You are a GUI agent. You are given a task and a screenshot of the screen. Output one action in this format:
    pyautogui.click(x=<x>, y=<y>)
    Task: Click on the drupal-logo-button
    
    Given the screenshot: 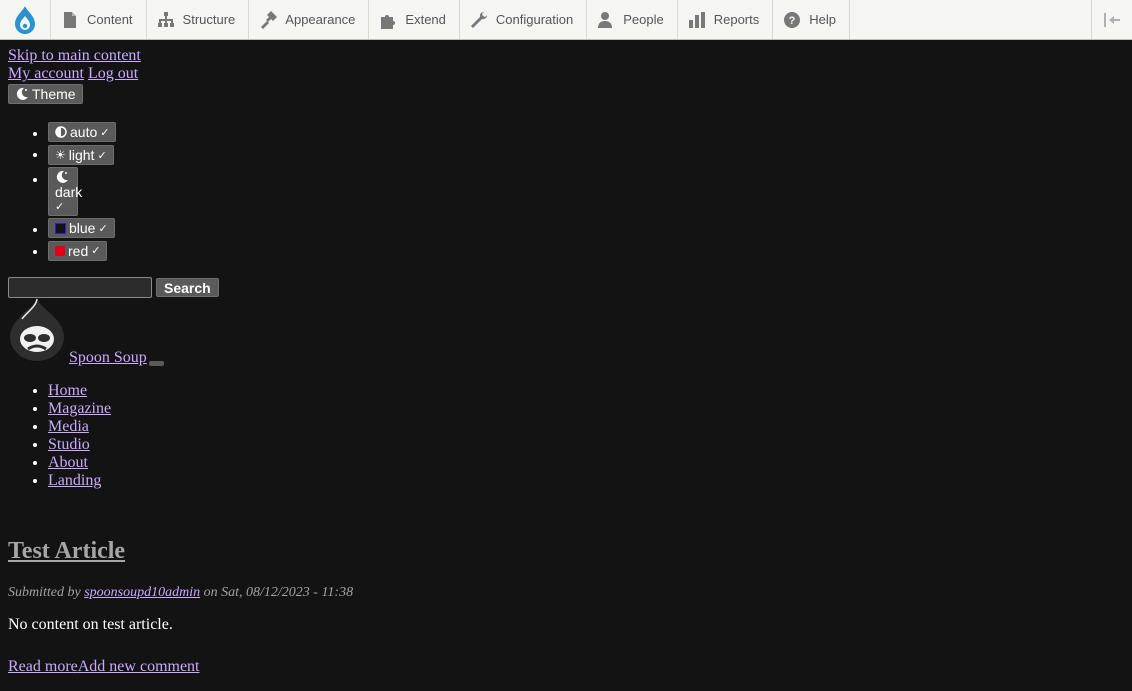 What is the action you would take?
    pyautogui.click(x=25, y=19)
    